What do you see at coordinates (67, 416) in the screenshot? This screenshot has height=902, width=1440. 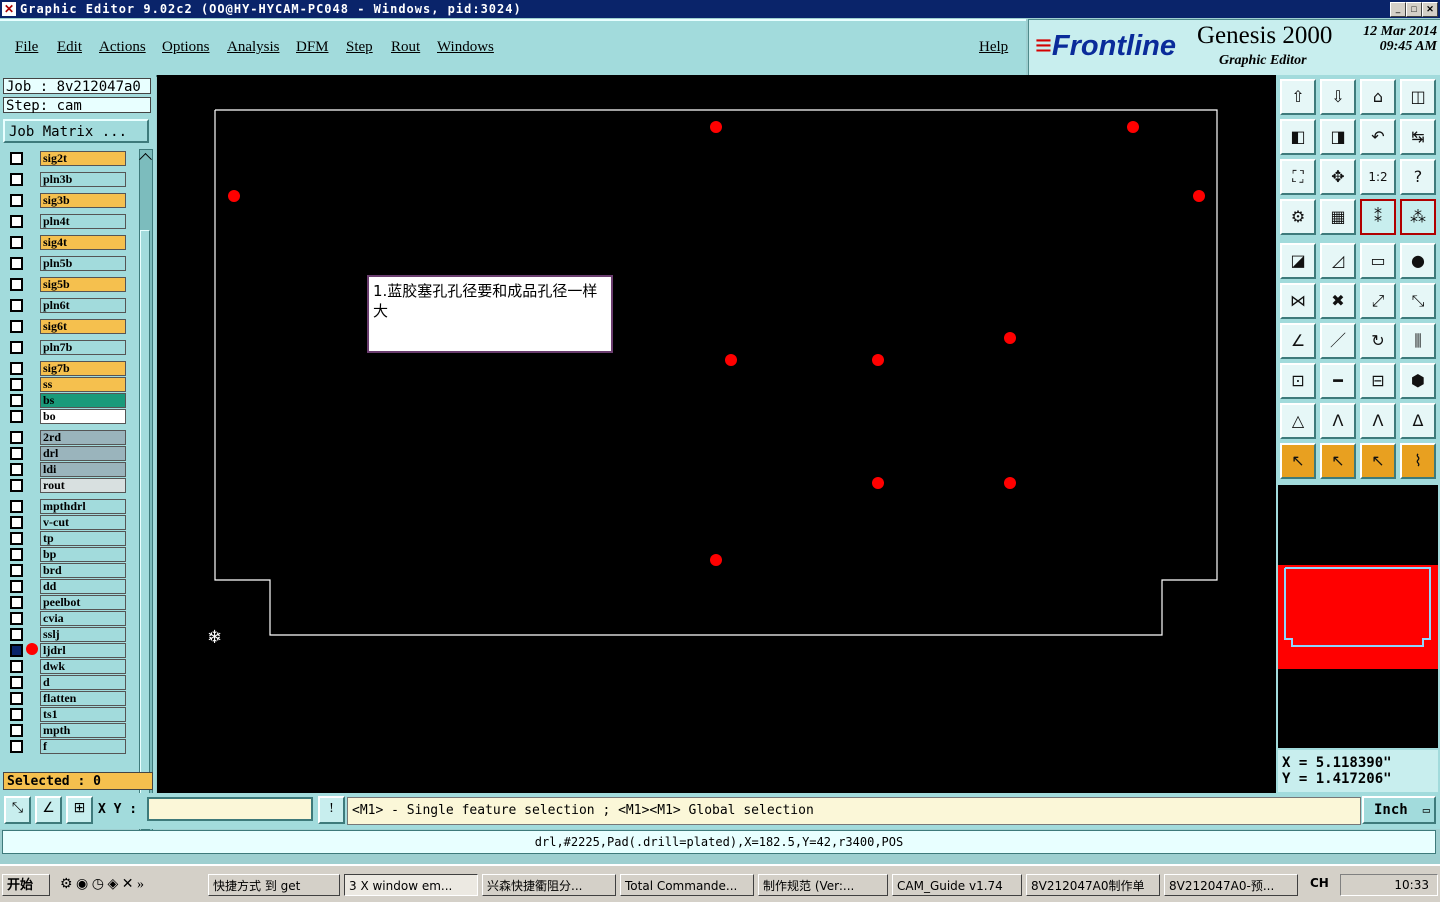 I see `layer-row: bo` at bounding box center [67, 416].